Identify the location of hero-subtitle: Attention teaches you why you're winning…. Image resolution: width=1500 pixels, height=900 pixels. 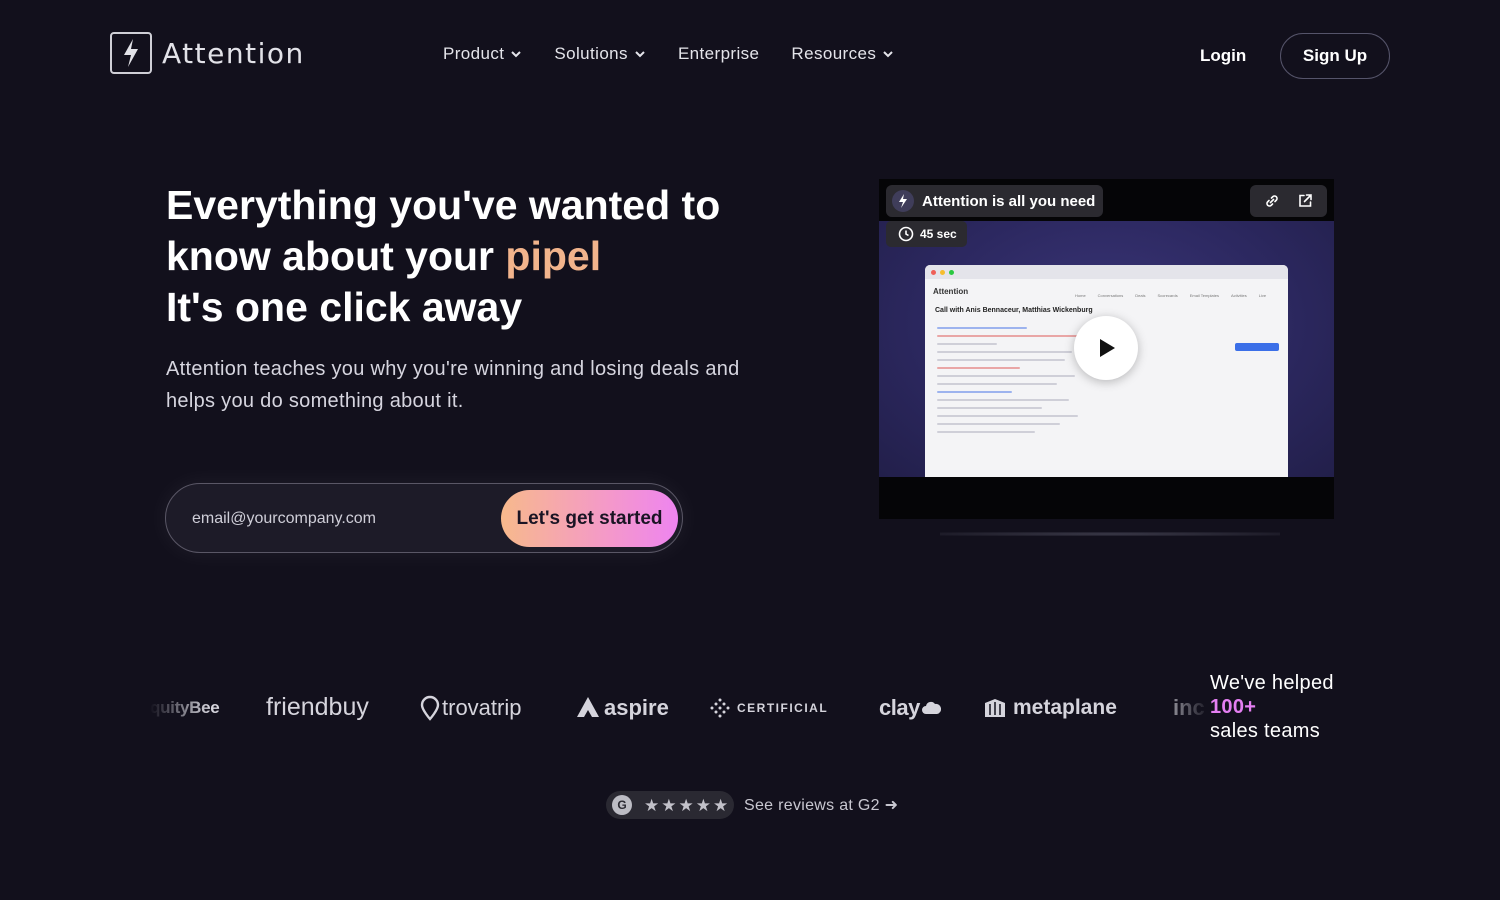
(453, 385).